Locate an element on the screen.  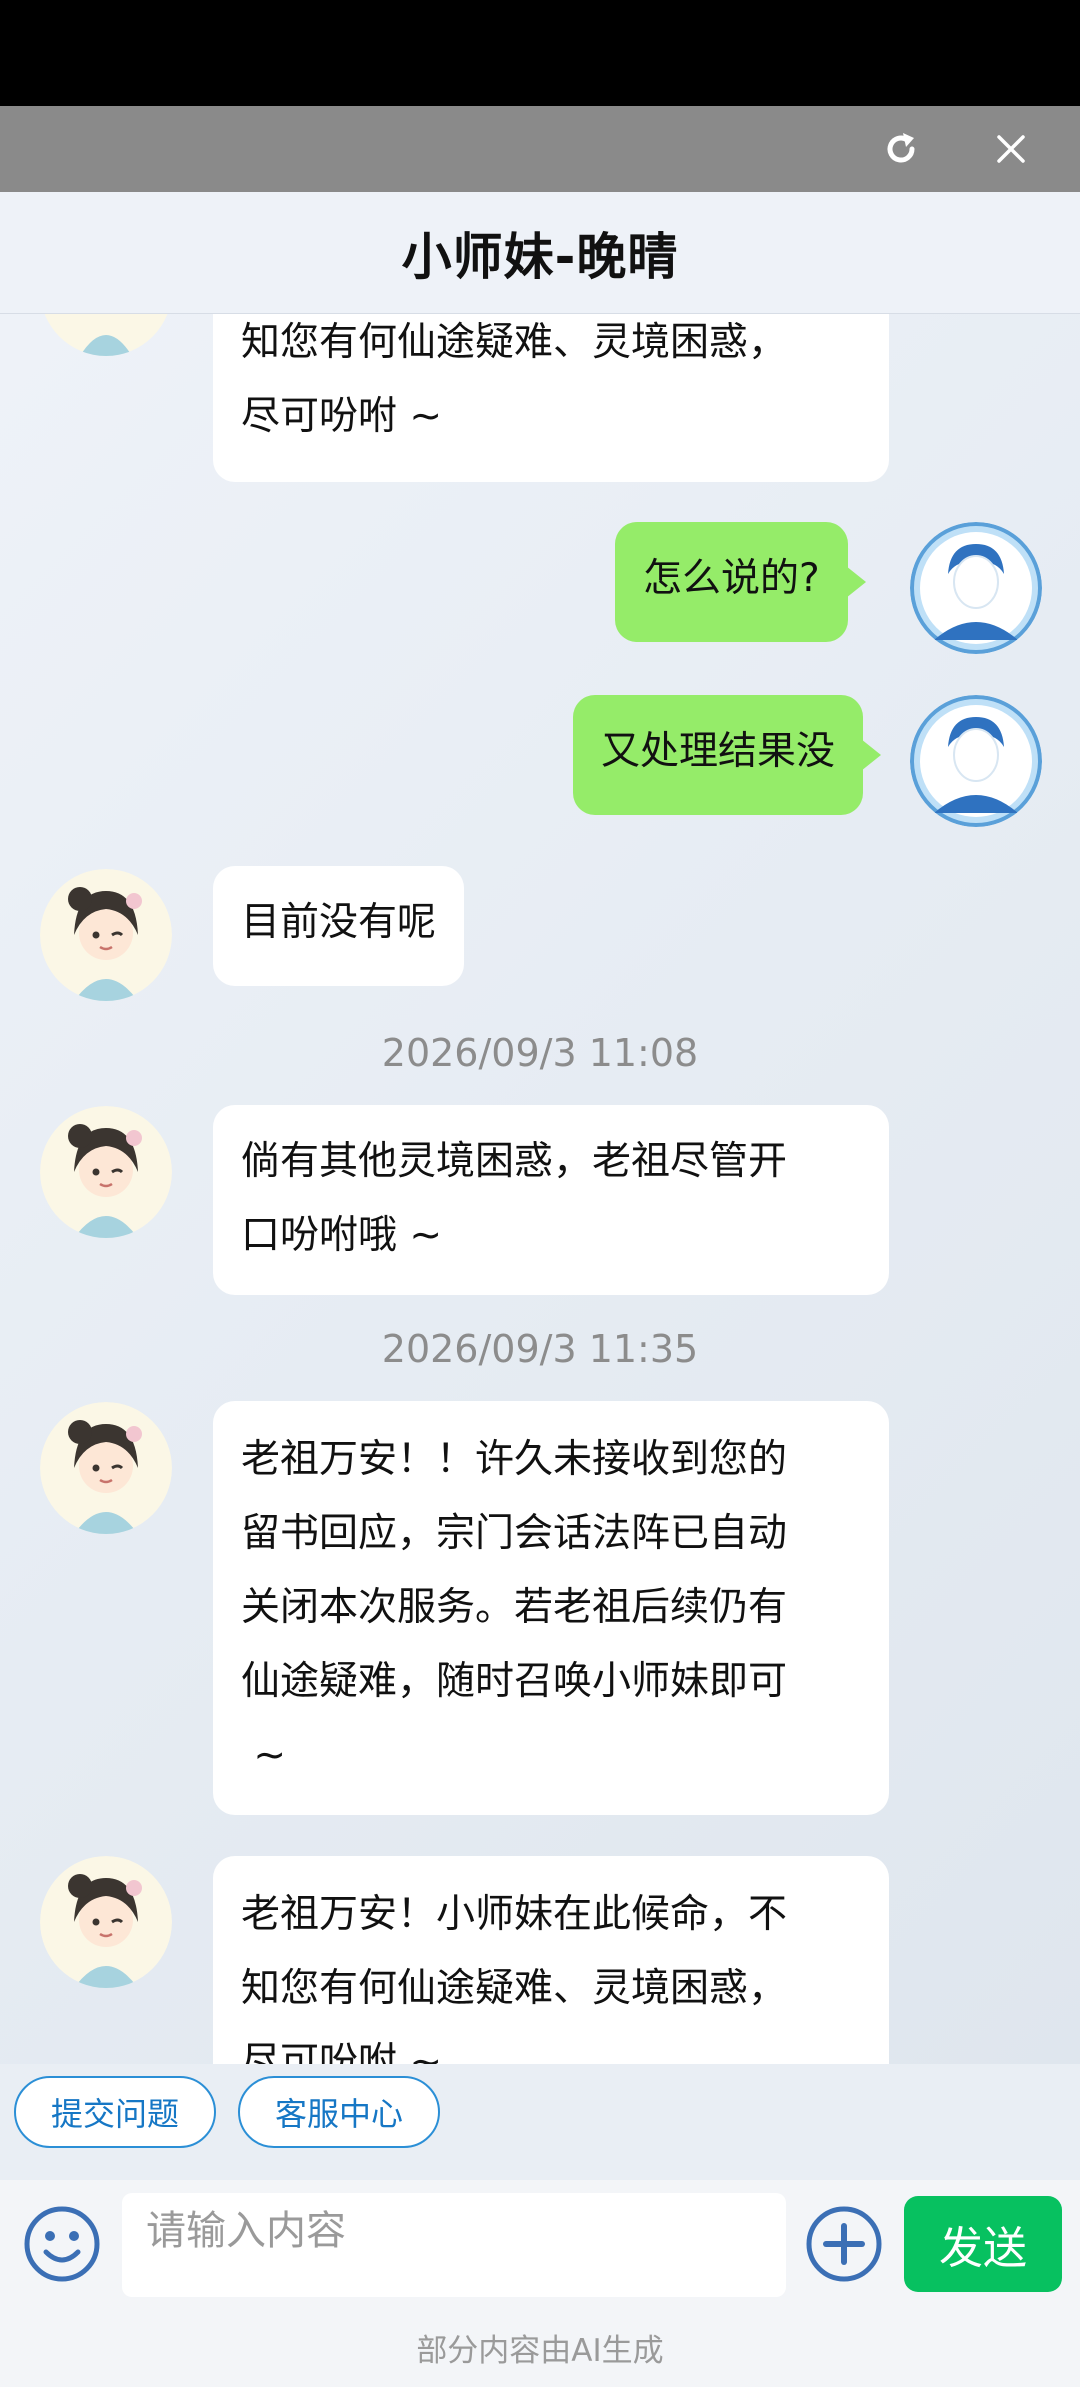
page-title: 小师妹-晚晴 is located at coordinates (540, 256).